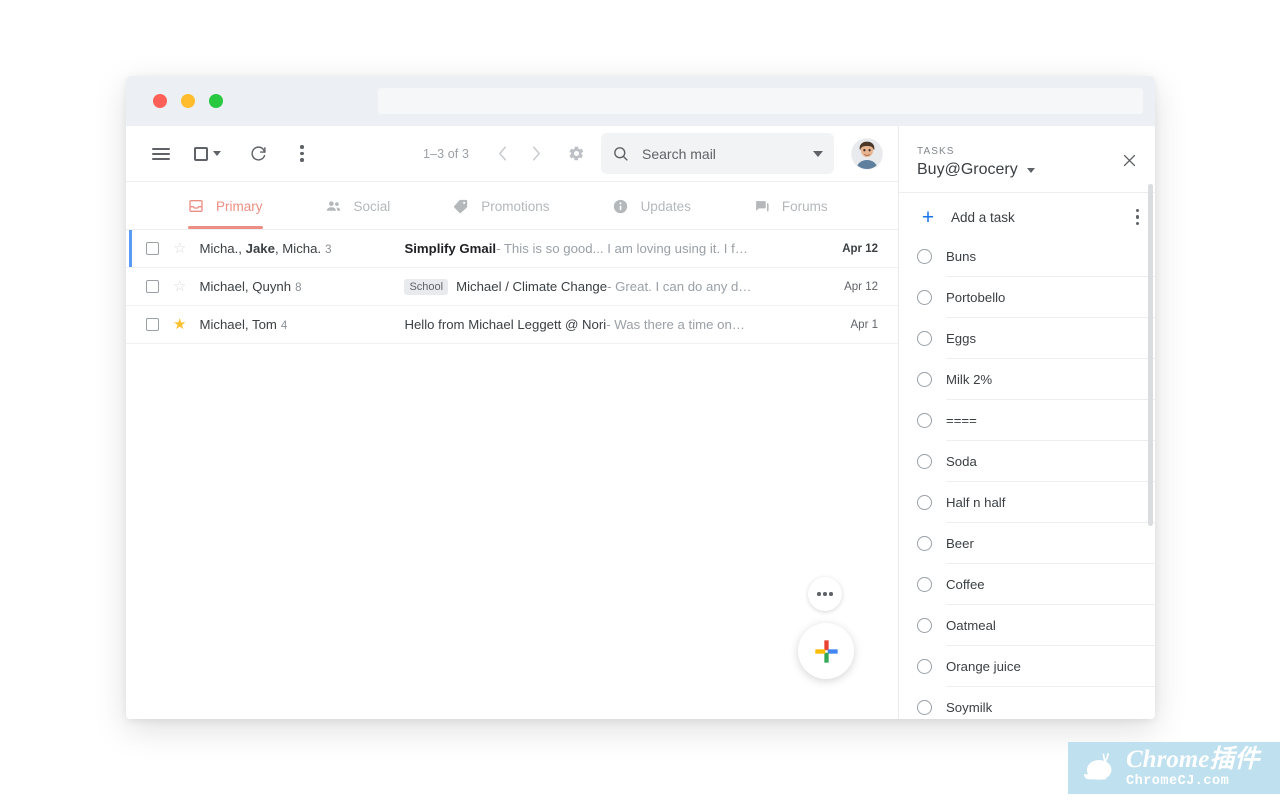  I want to click on tab-label: Promotions, so click(515, 206).